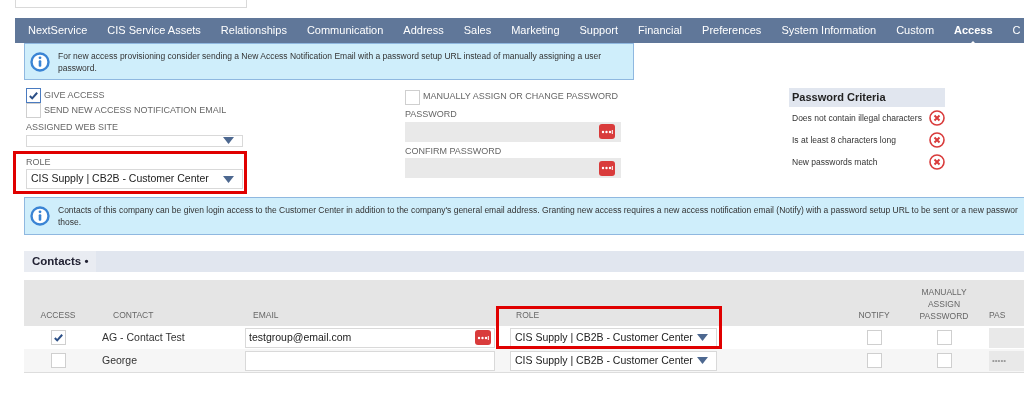  What do you see at coordinates (431, 114) in the screenshot?
I see `field-label: PASSWORD` at bounding box center [431, 114].